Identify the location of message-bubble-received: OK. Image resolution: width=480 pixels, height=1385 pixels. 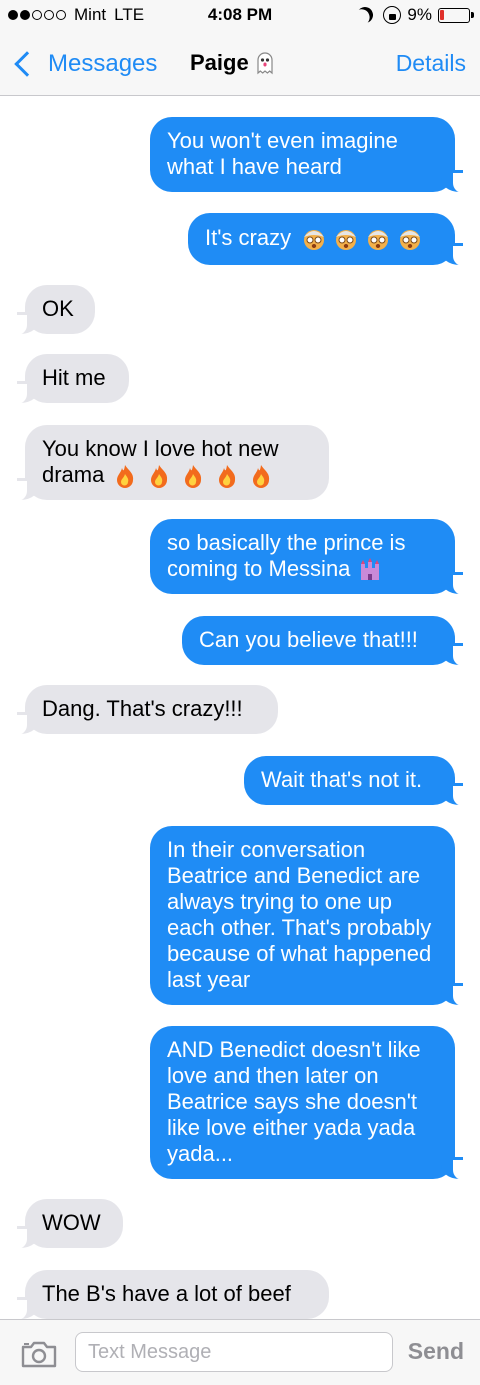
(54, 310).